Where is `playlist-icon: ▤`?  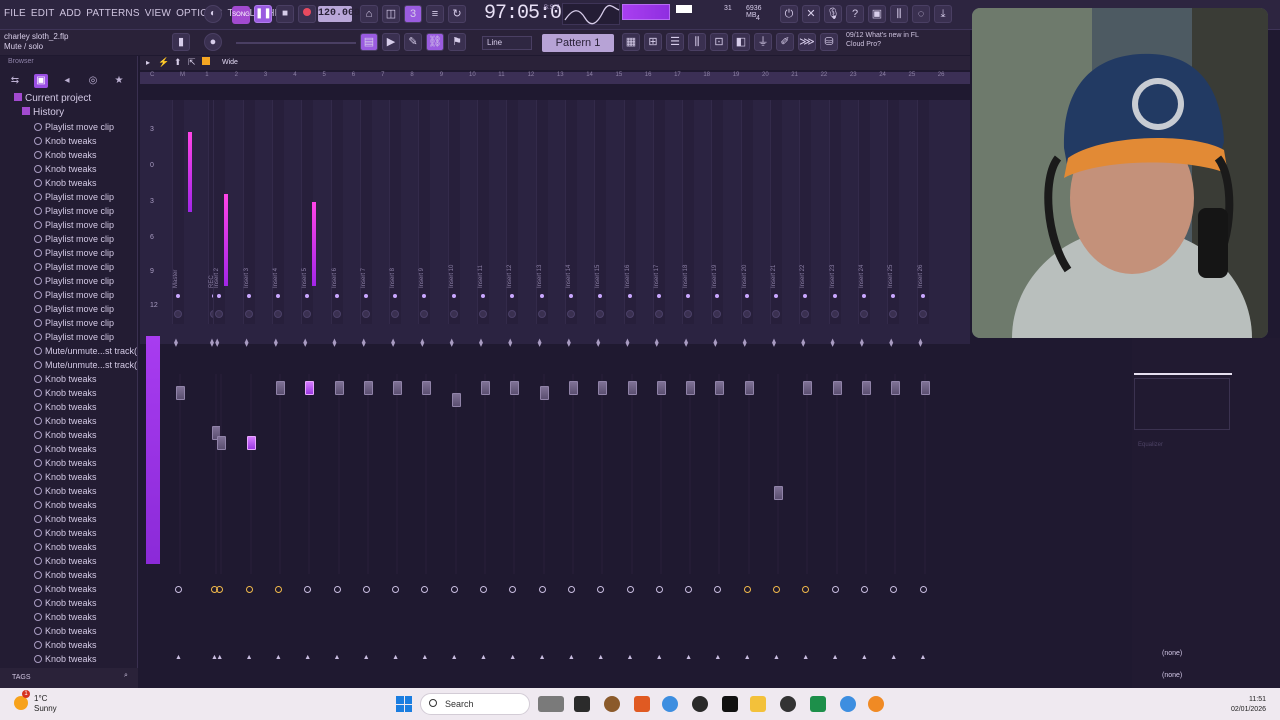
playlist-icon: ▤ is located at coordinates (369, 42).